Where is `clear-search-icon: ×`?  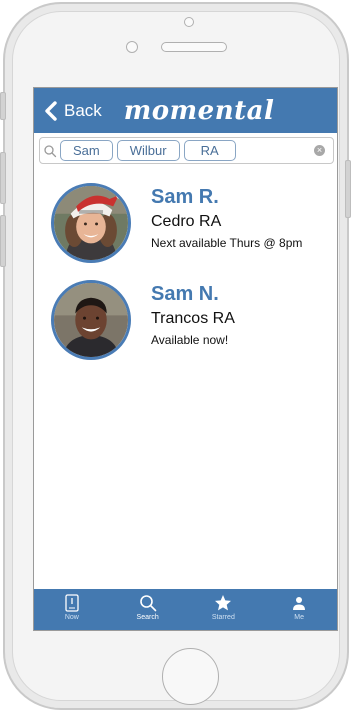 clear-search-icon: × is located at coordinates (319, 150).